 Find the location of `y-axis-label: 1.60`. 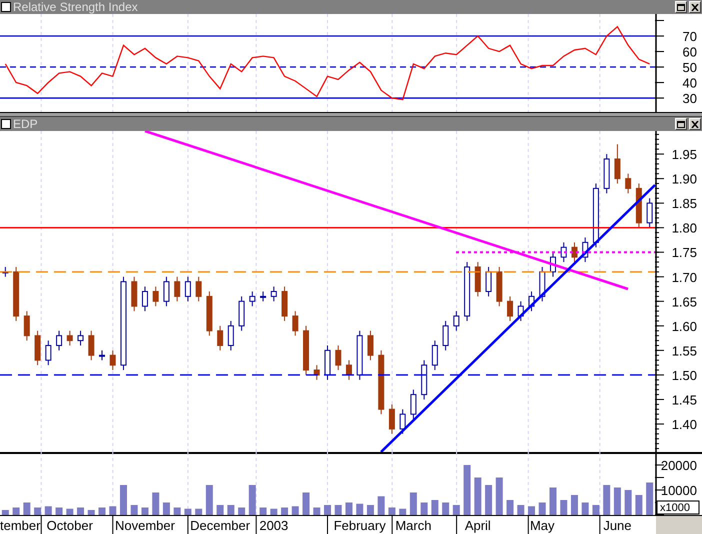

y-axis-label: 1.60 is located at coordinates (684, 326).